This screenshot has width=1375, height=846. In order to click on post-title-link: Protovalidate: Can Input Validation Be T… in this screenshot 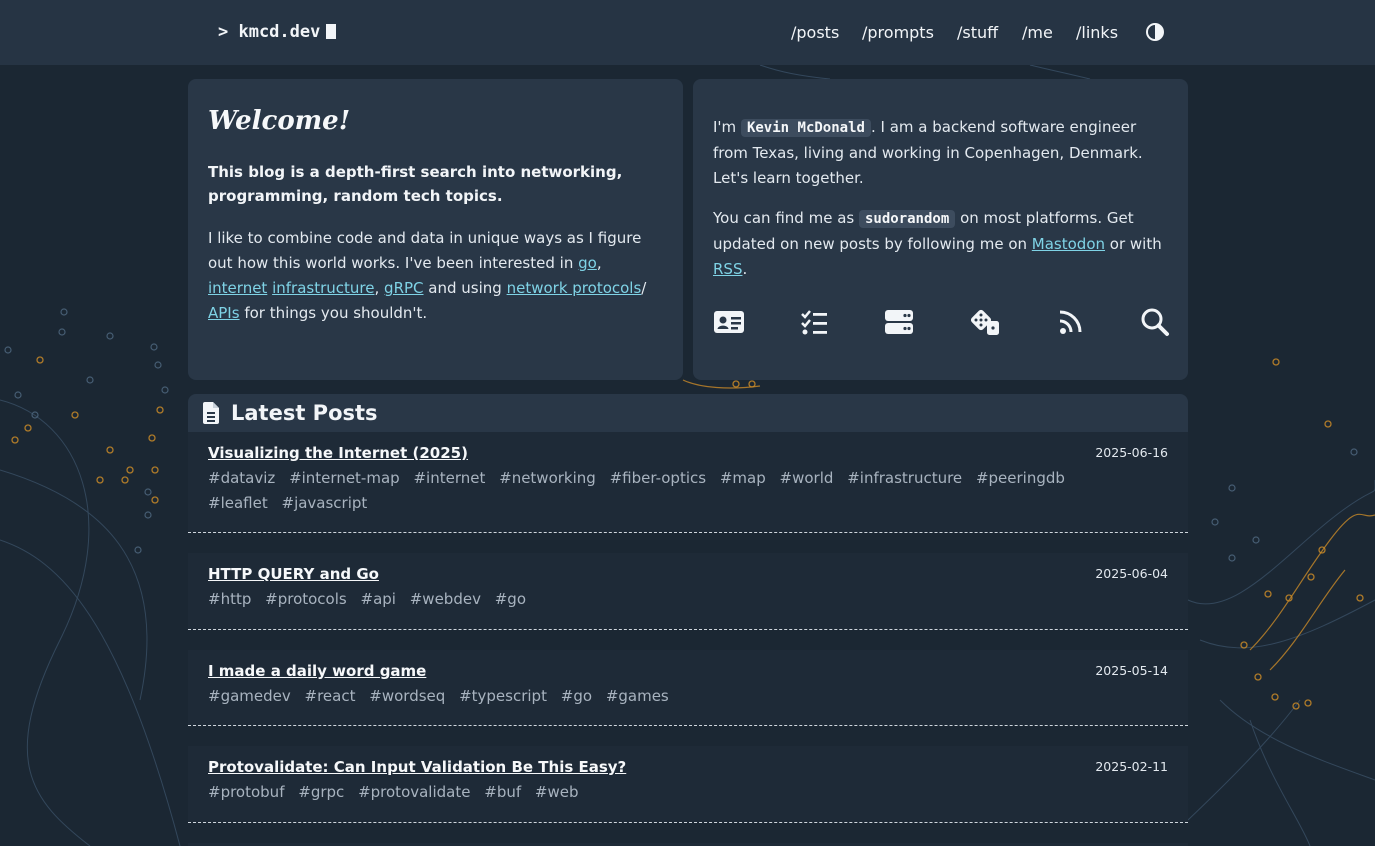, I will do `click(417, 767)`.